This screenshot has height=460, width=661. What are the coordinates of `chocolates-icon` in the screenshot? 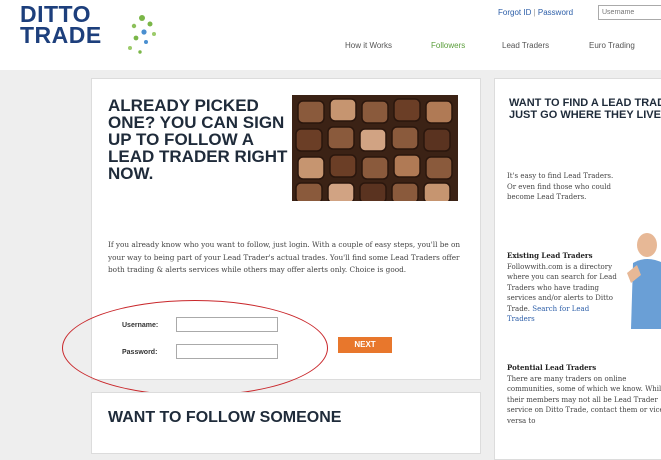 It's located at (375, 148).